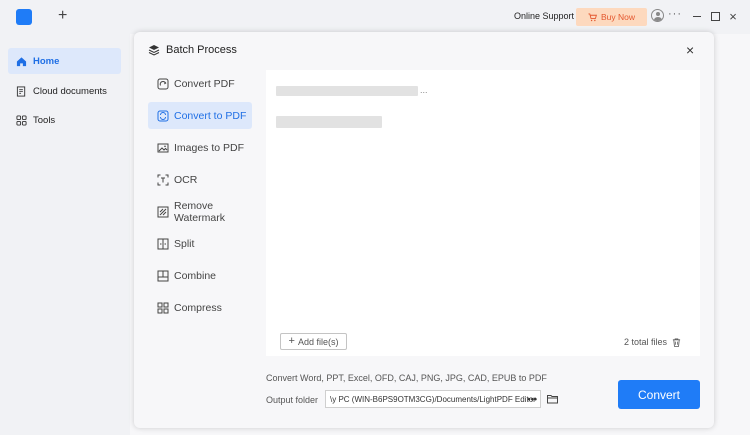 This screenshot has height=435, width=750. What do you see at coordinates (690, 50) in the screenshot?
I see `dialog-close-button: ×` at bounding box center [690, 50].